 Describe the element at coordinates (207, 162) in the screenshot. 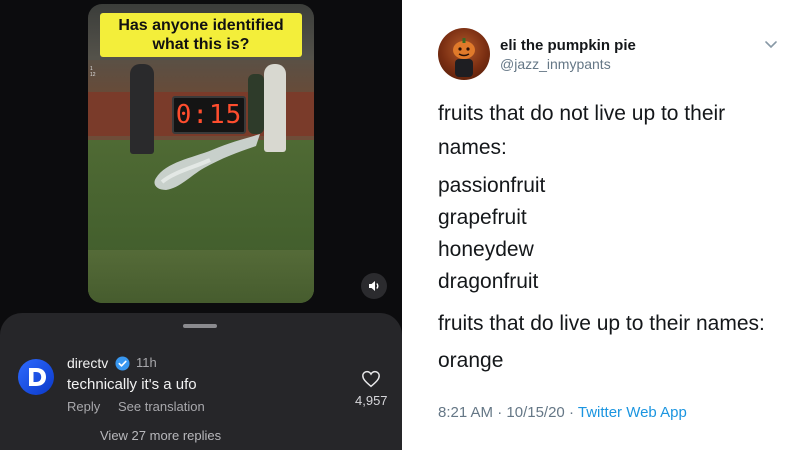

I see `smoke-plume` at that location.